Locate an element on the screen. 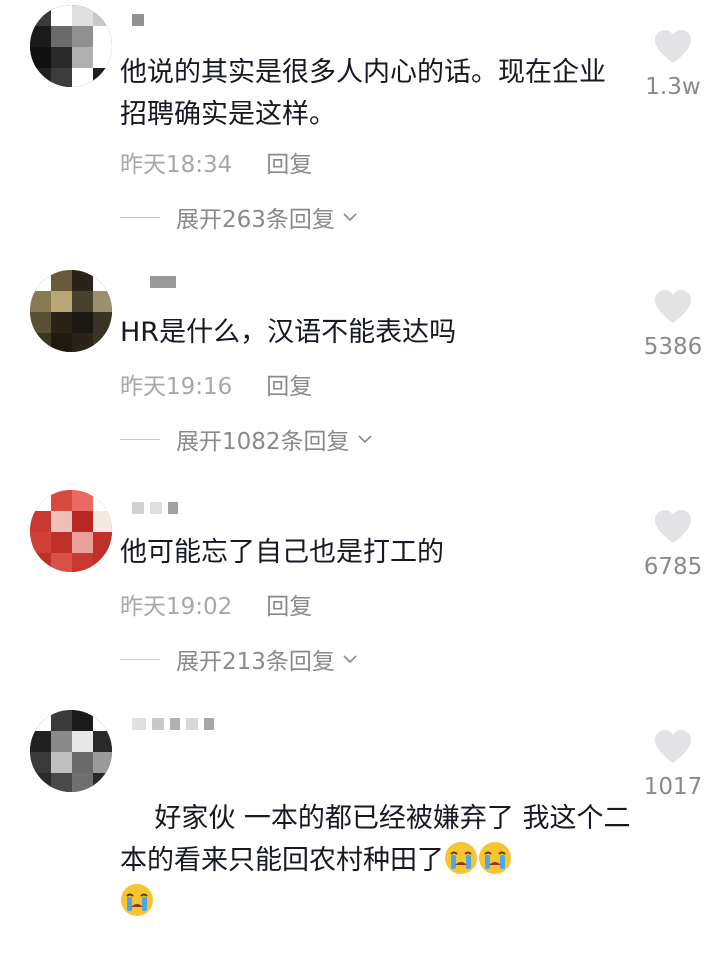 This screenshot has width=719, height=966. comment-meta: 昨天19:02 回复 is located at coordinates (216, 604).